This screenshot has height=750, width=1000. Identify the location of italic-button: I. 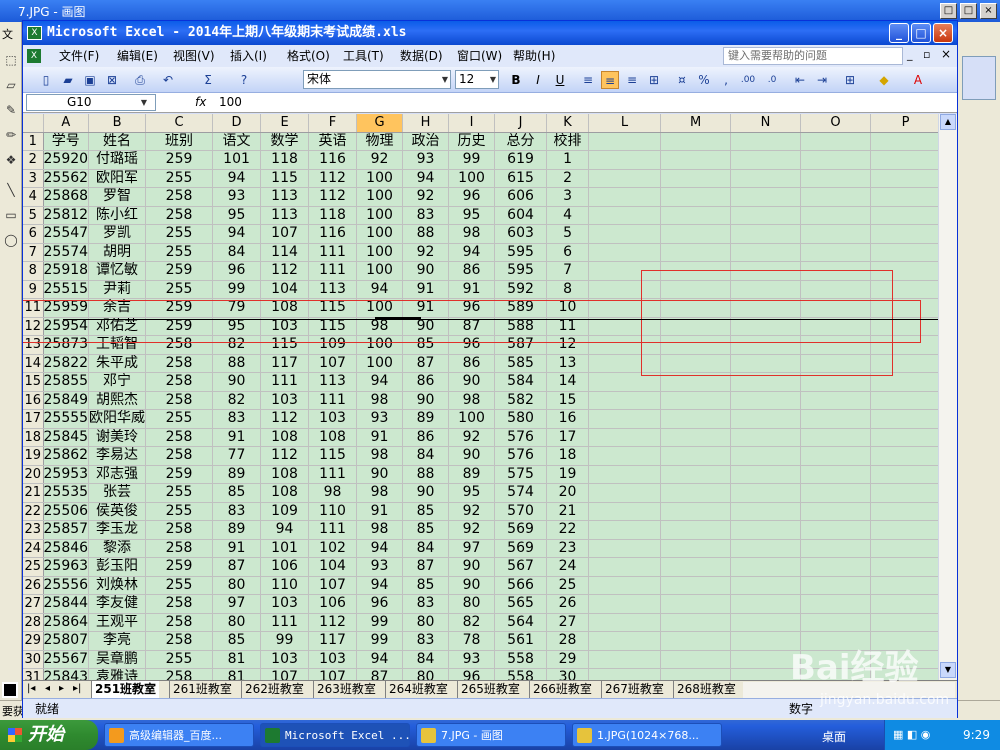
(538, 80).